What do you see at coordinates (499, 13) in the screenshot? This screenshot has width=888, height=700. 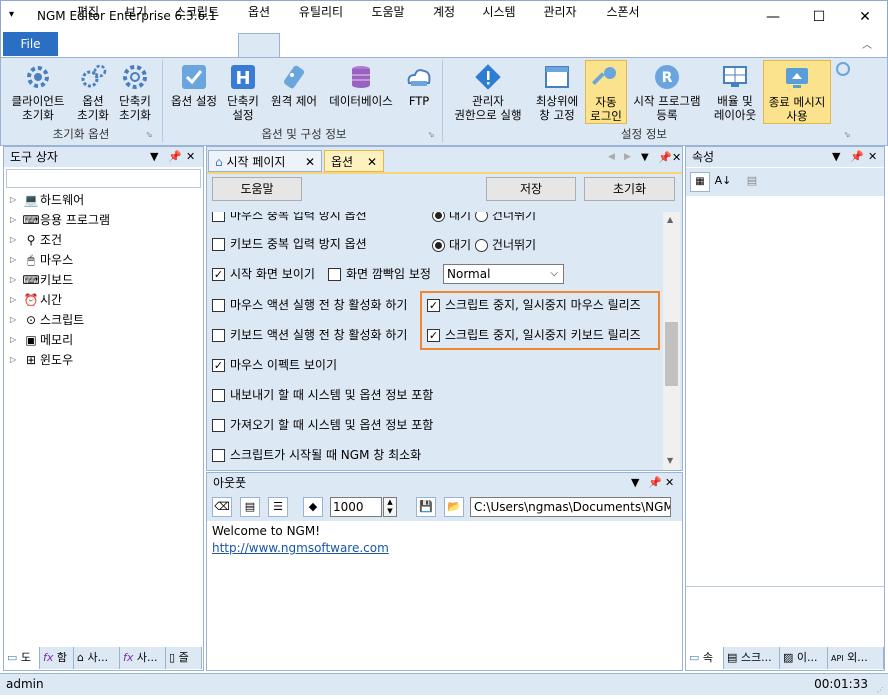 I see `menu-system: 시스템` at bounding box center [499, 13].